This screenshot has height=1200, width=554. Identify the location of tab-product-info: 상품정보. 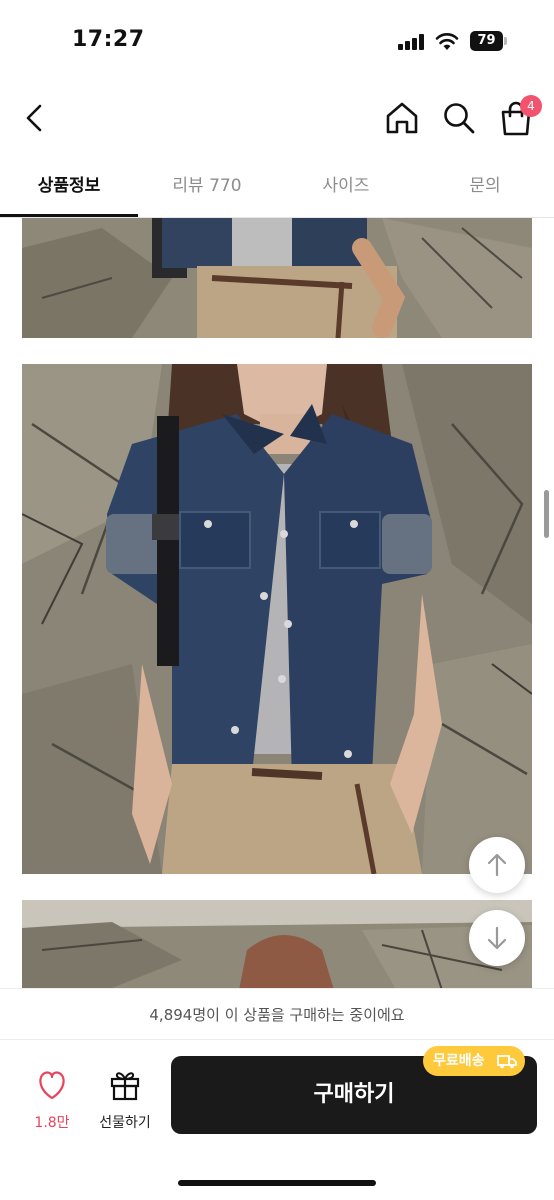
(69, 189).